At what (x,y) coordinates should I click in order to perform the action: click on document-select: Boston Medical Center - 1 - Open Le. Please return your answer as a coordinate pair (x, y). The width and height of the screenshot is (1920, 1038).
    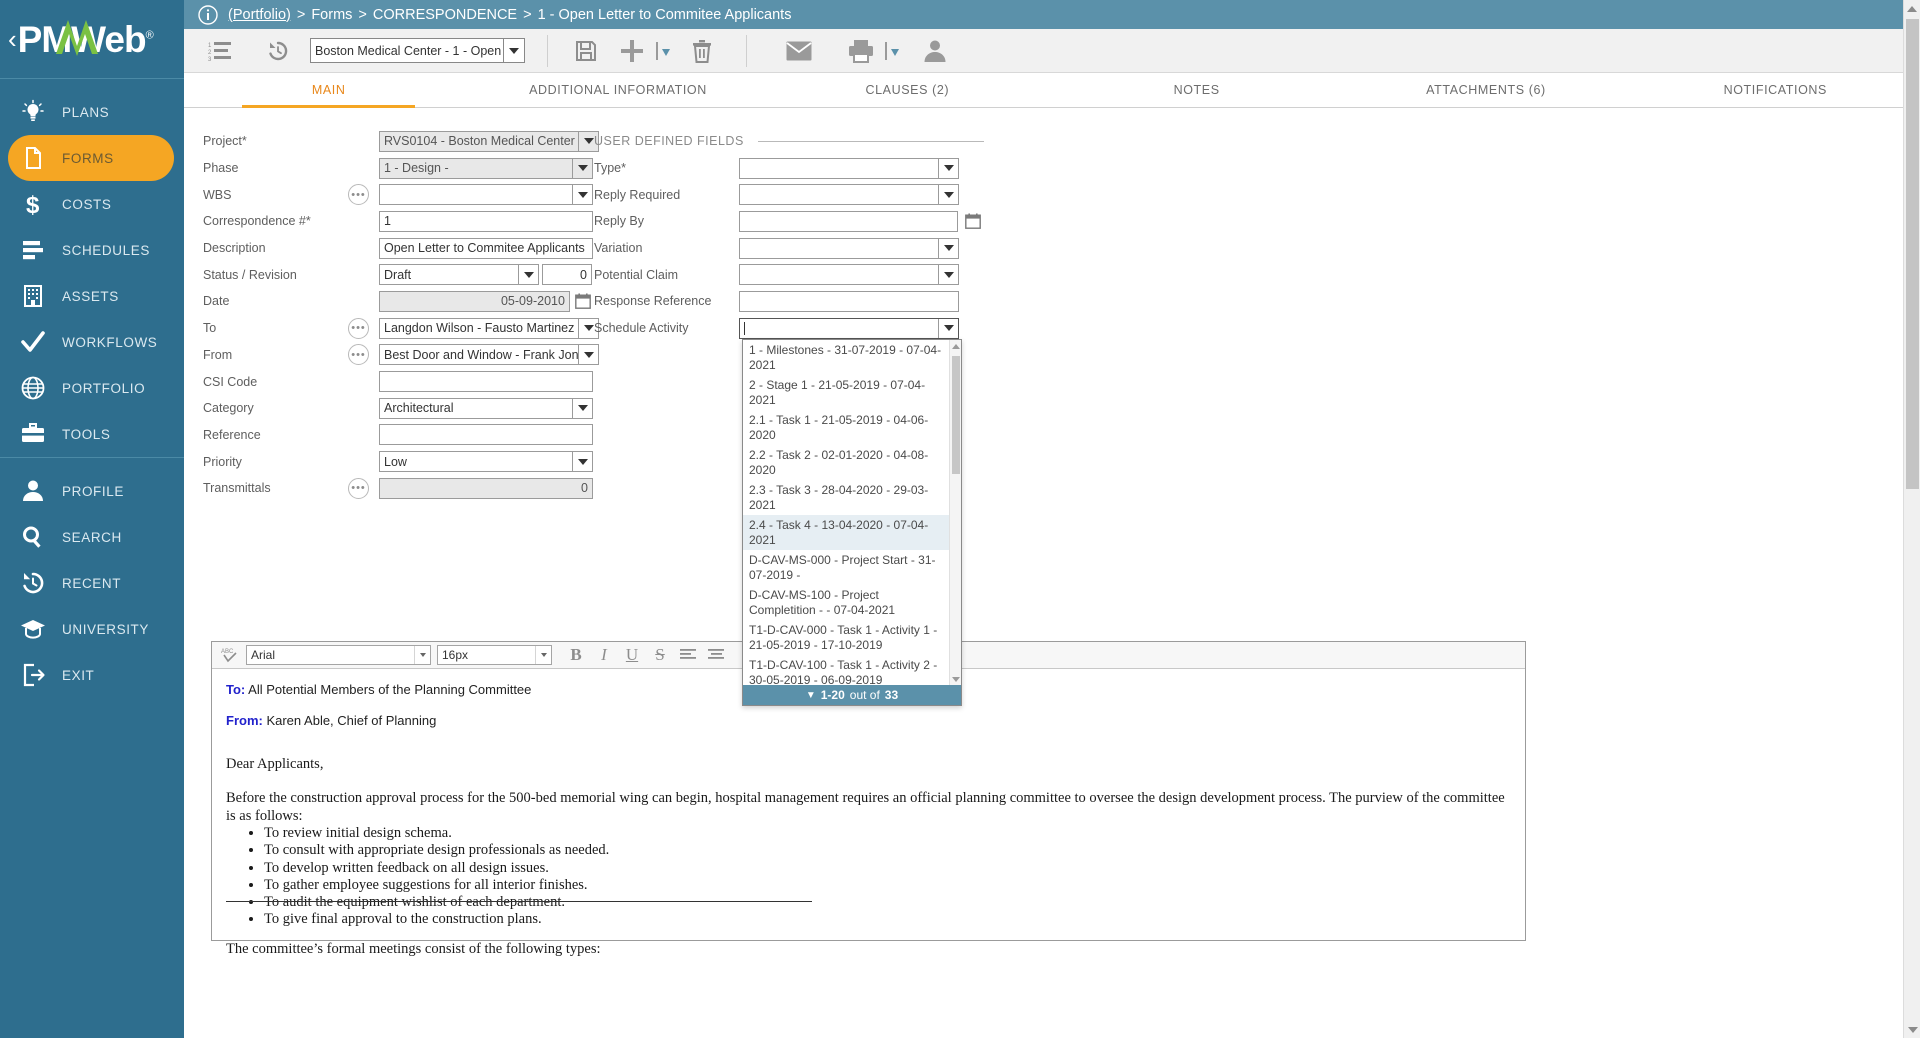
    Looking at the image, I should click on (417, 50).